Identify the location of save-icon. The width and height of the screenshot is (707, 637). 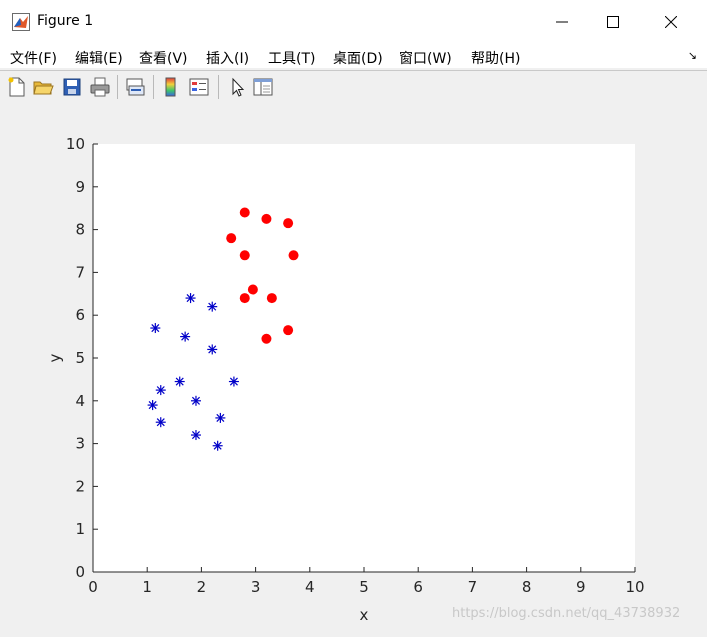
(72, 87).